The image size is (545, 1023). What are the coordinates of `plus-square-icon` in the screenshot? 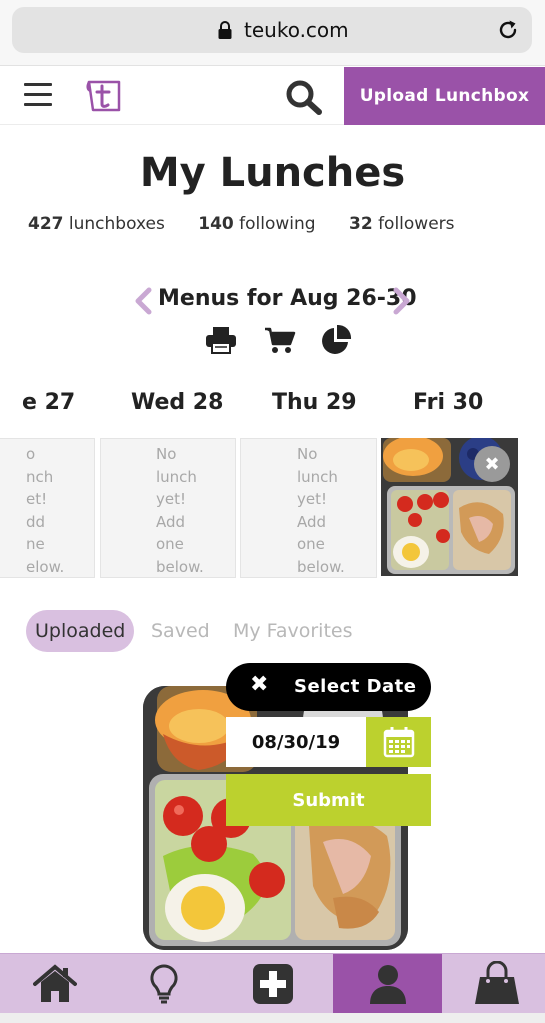 It's located at (272, 984).